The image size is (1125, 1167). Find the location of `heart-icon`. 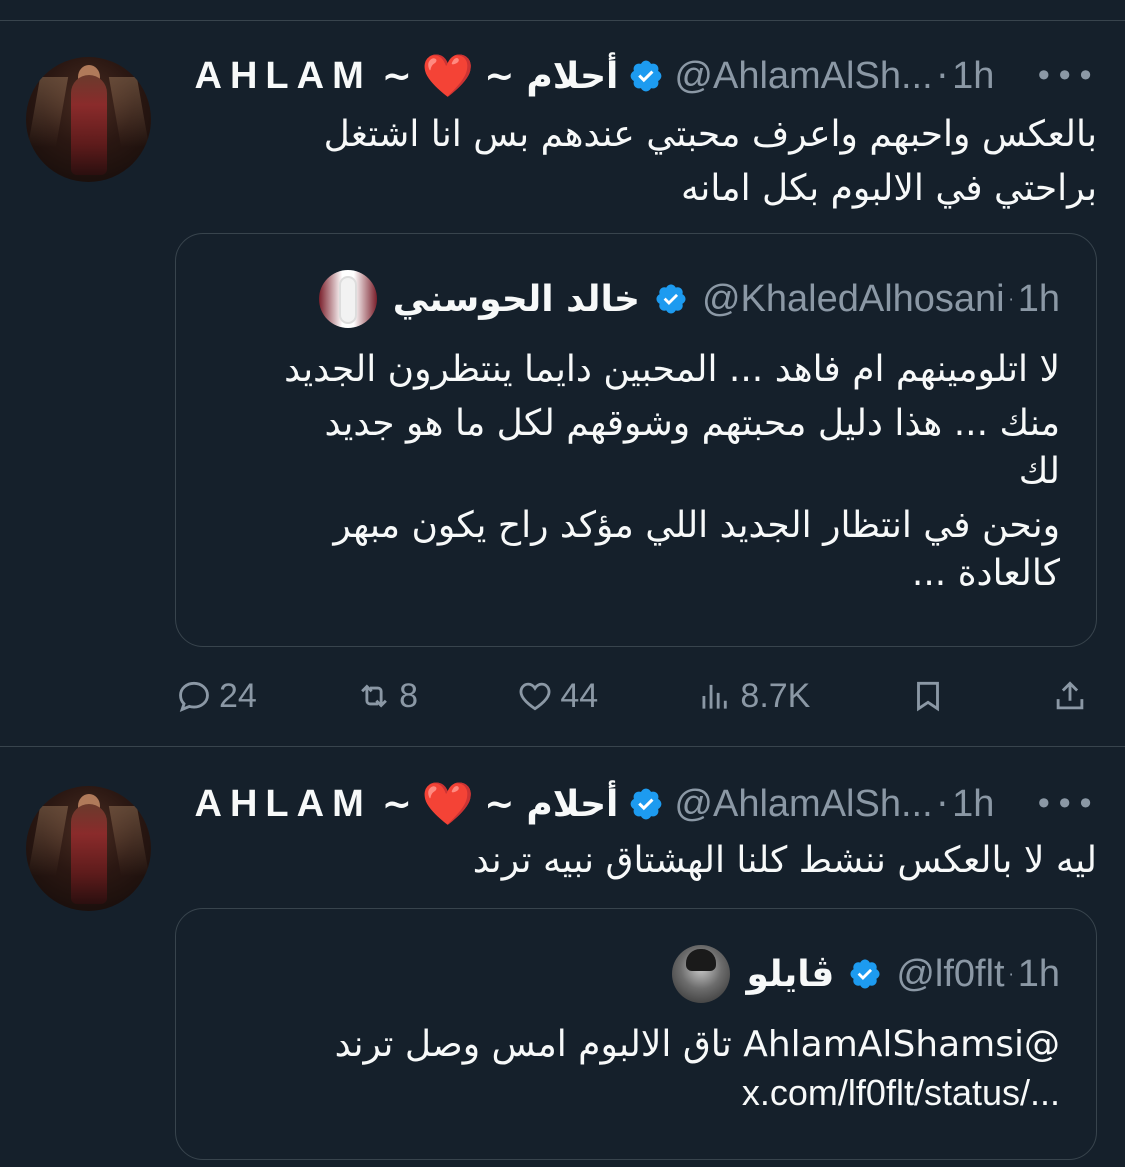

heart-icon is located at coordinates (535, 696).